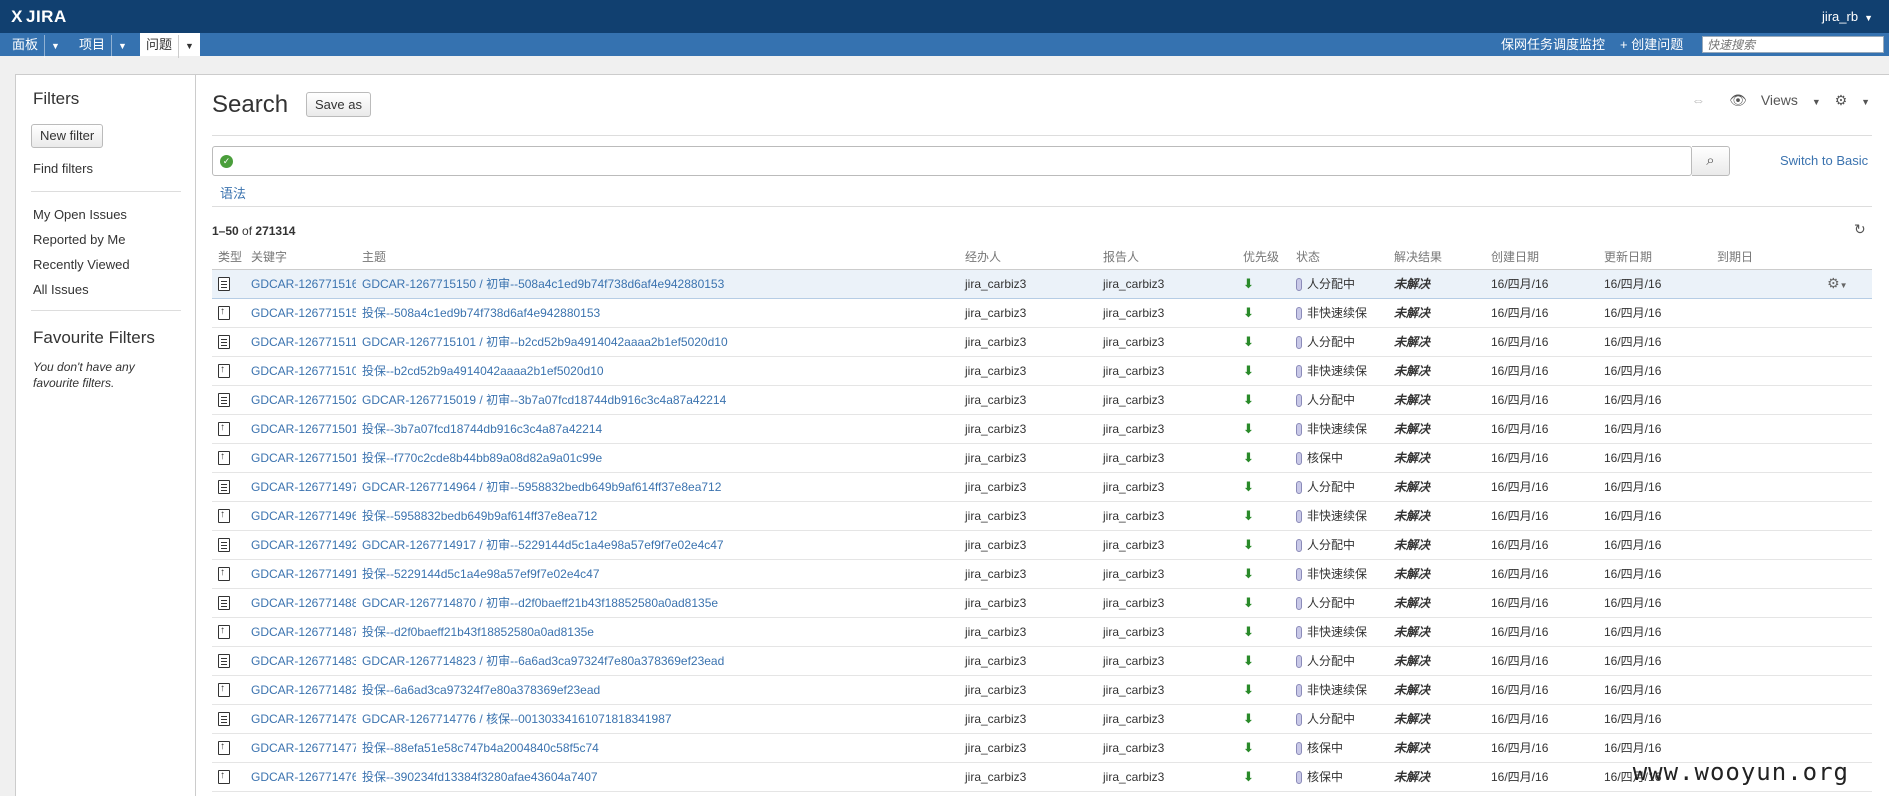 The height and width of the screenshot is (796, 1889). What do you see at coordinates (38, 17) in the screenshot?
I see `jira-logo: X JIRA` at bounding box center [38, 17].